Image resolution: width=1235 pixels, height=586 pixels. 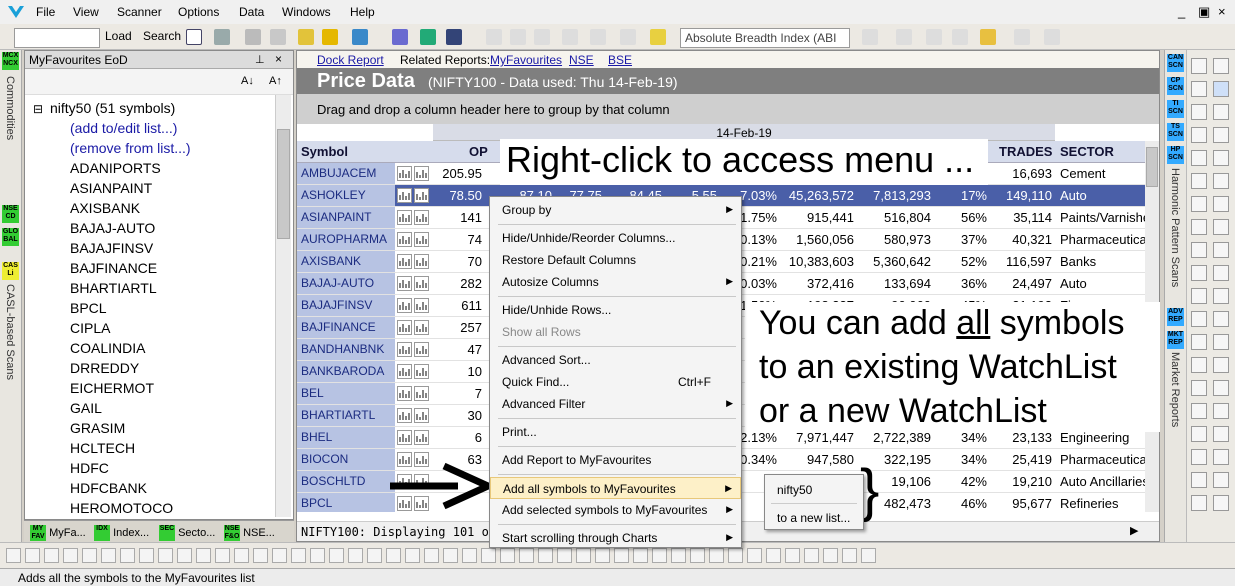 What do you see at coordinates (615, 332) in the screenshot?
I see `menu-item: Show all Rows` at bounding box center [615, 332].